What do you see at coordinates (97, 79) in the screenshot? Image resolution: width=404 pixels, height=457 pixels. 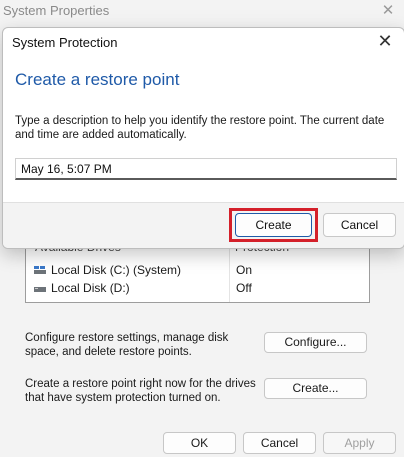 I see `dialog-heading: Create a restore point` at bounding box center [97, 79].